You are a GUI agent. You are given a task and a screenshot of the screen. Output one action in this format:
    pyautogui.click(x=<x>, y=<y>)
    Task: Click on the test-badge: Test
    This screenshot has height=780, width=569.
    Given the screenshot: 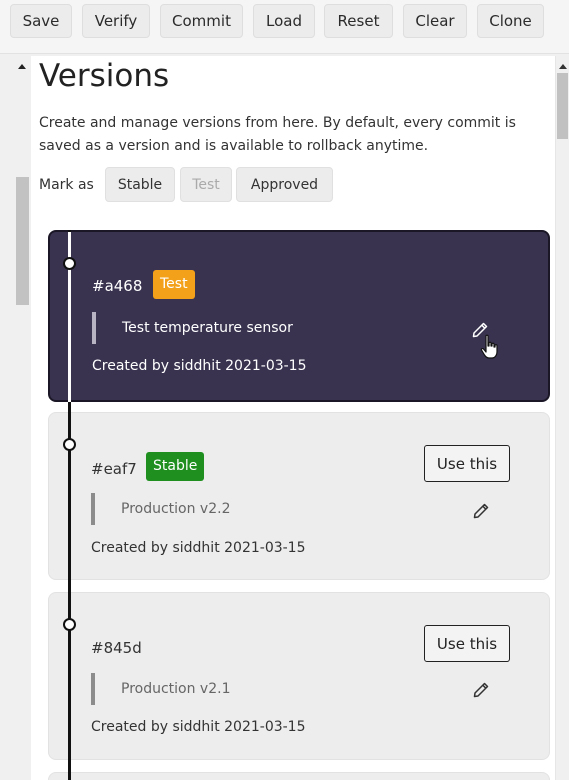 What is the action you would take?
    pyautogui.click(x=174, y=284)
    